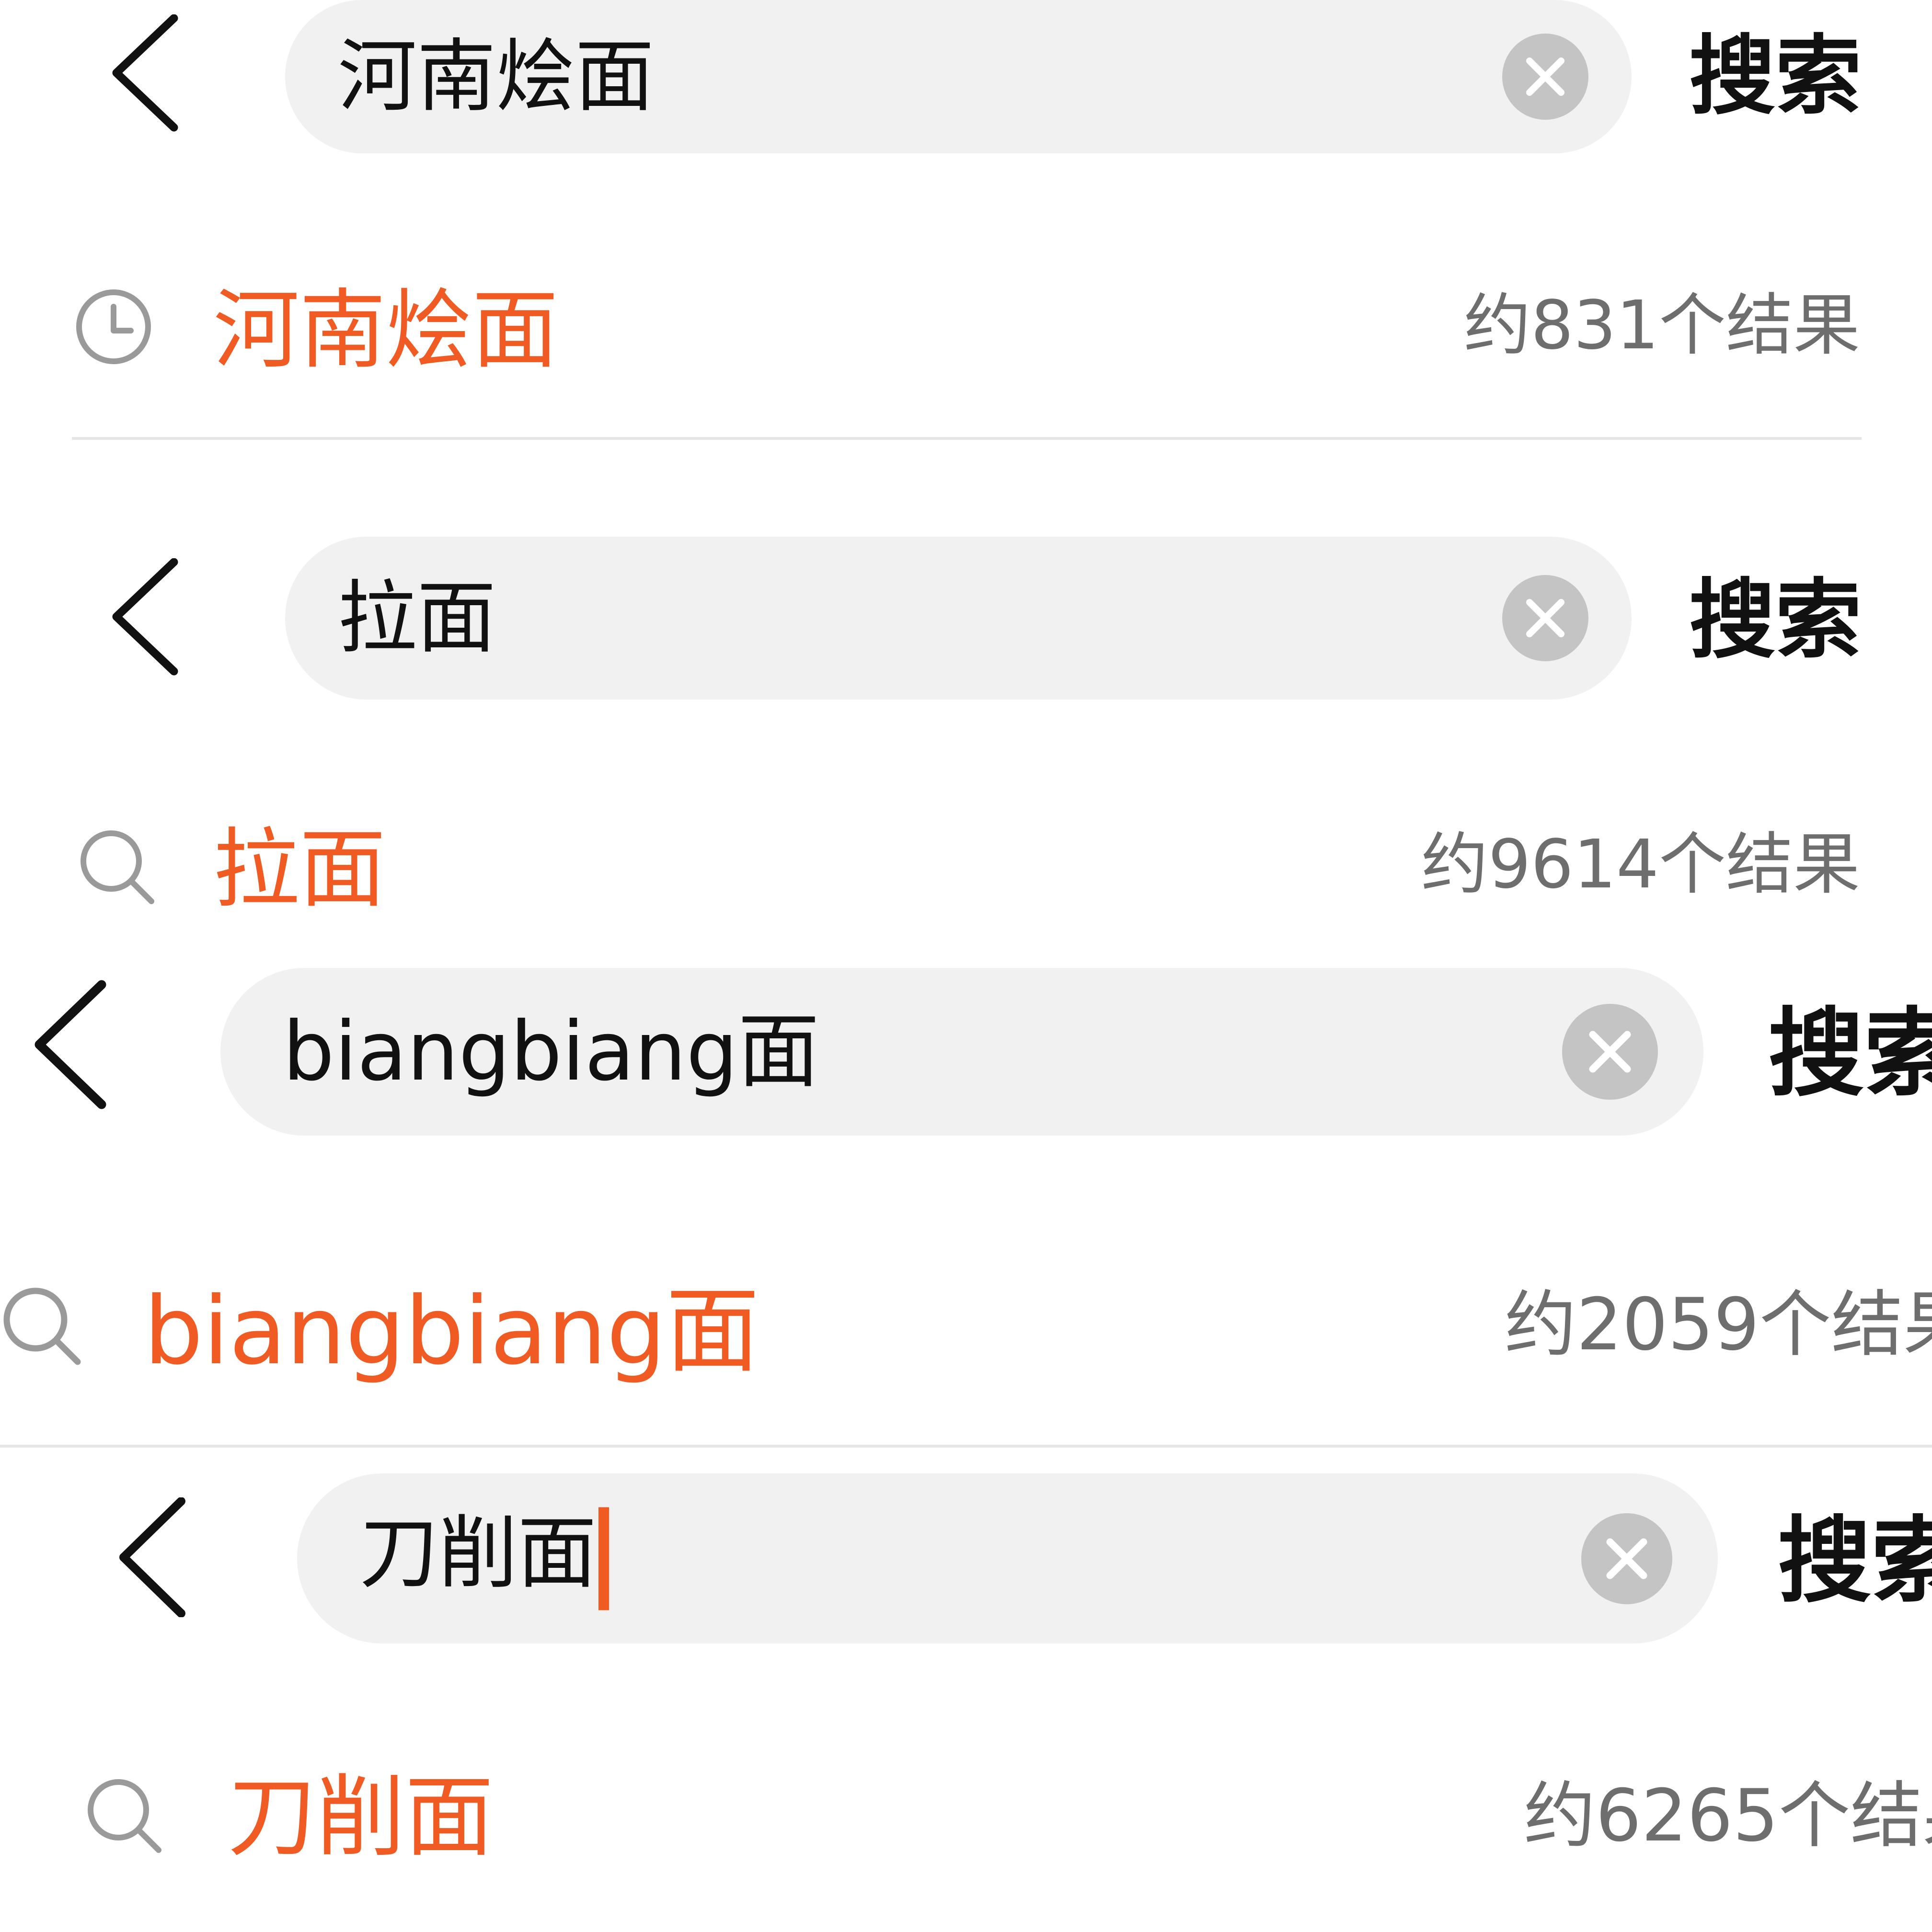  Describe the element at coordinates (478, 1552) in the screenshot. I see `search-query-value: 刀削面` at that location.